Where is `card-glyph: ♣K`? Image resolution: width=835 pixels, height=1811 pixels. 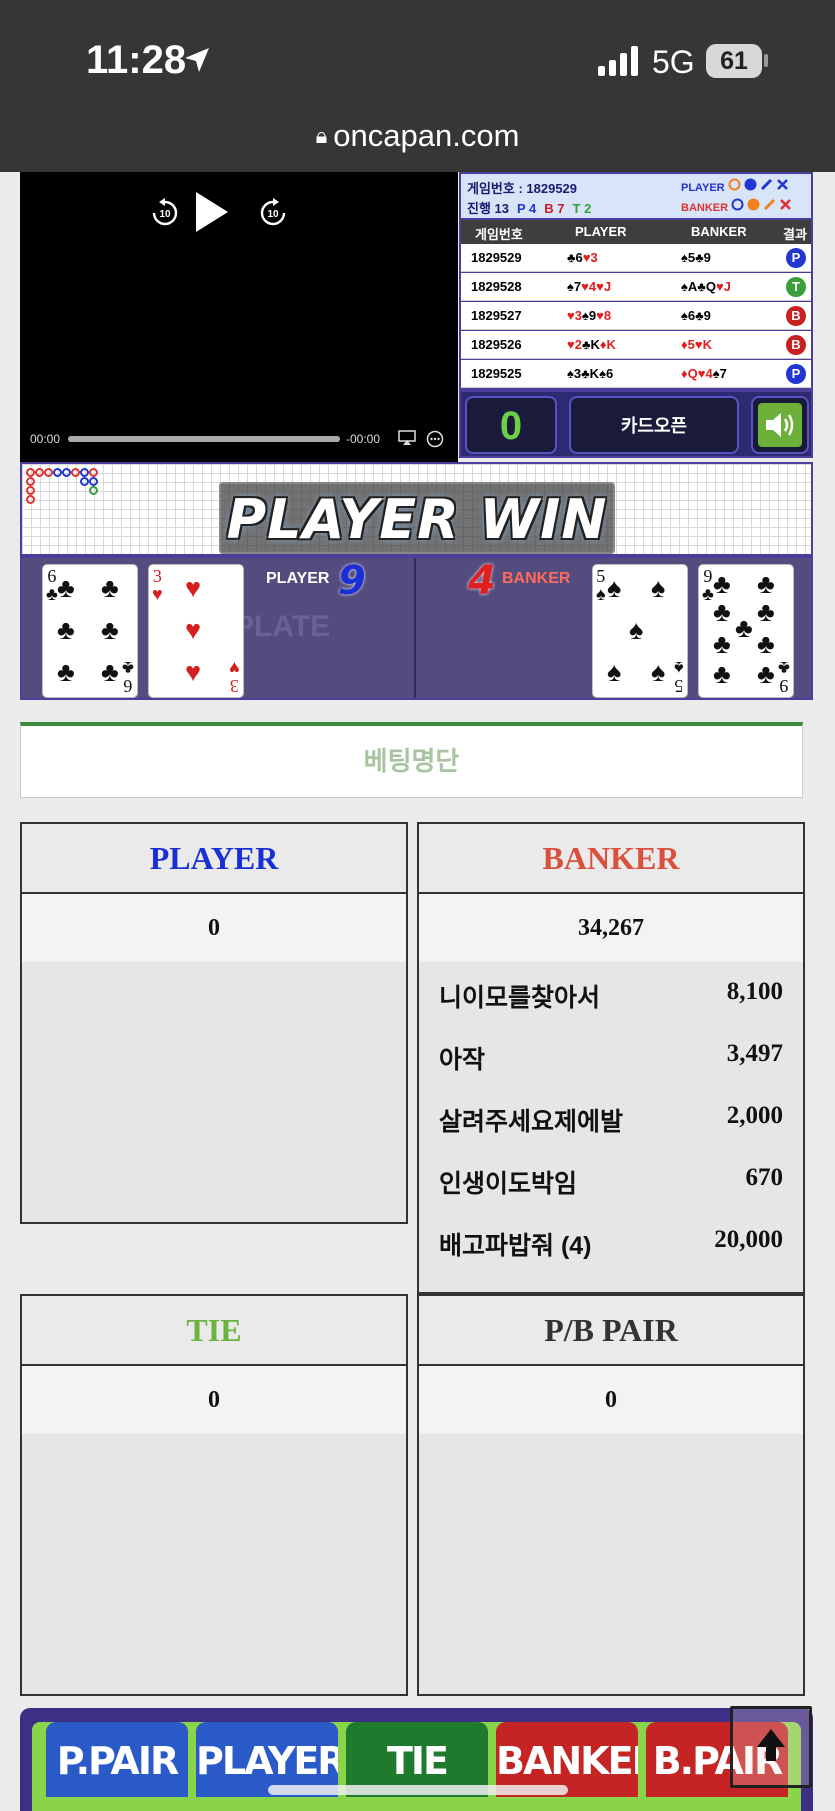 card-glyph: ♣K is located at coordinates (590, 373).